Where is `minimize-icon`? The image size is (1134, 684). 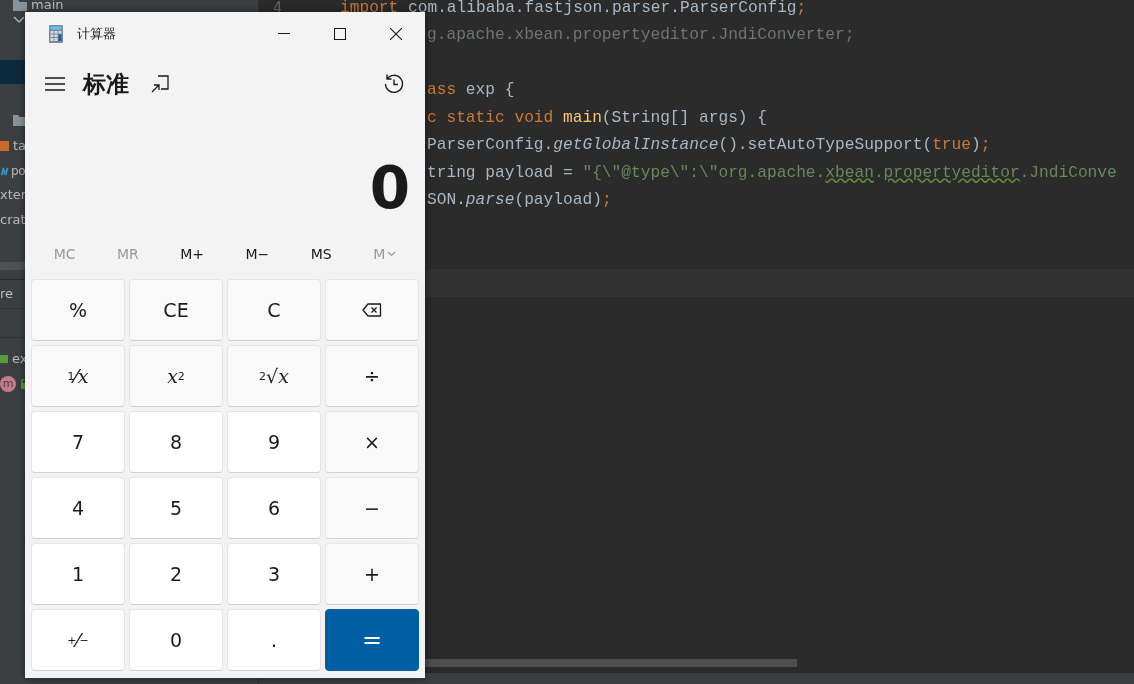 minimize-icon is located at coordinates (284, 34).